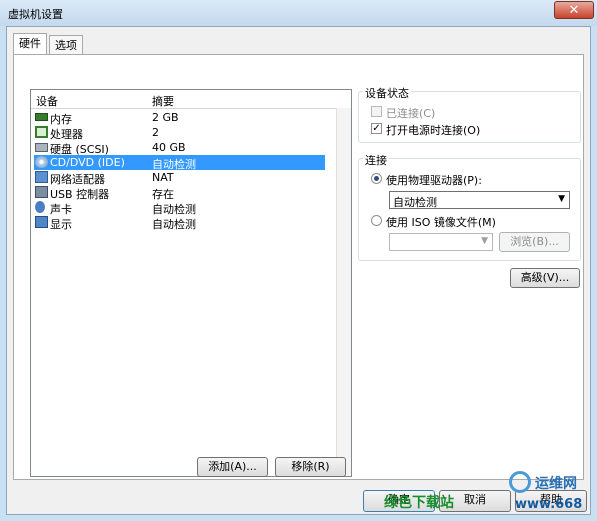  What do you see at coordinates (419, 503) in the screenshot?
I see `download-site-watermark: 绿色下载站` at bounding box center [419, 503].